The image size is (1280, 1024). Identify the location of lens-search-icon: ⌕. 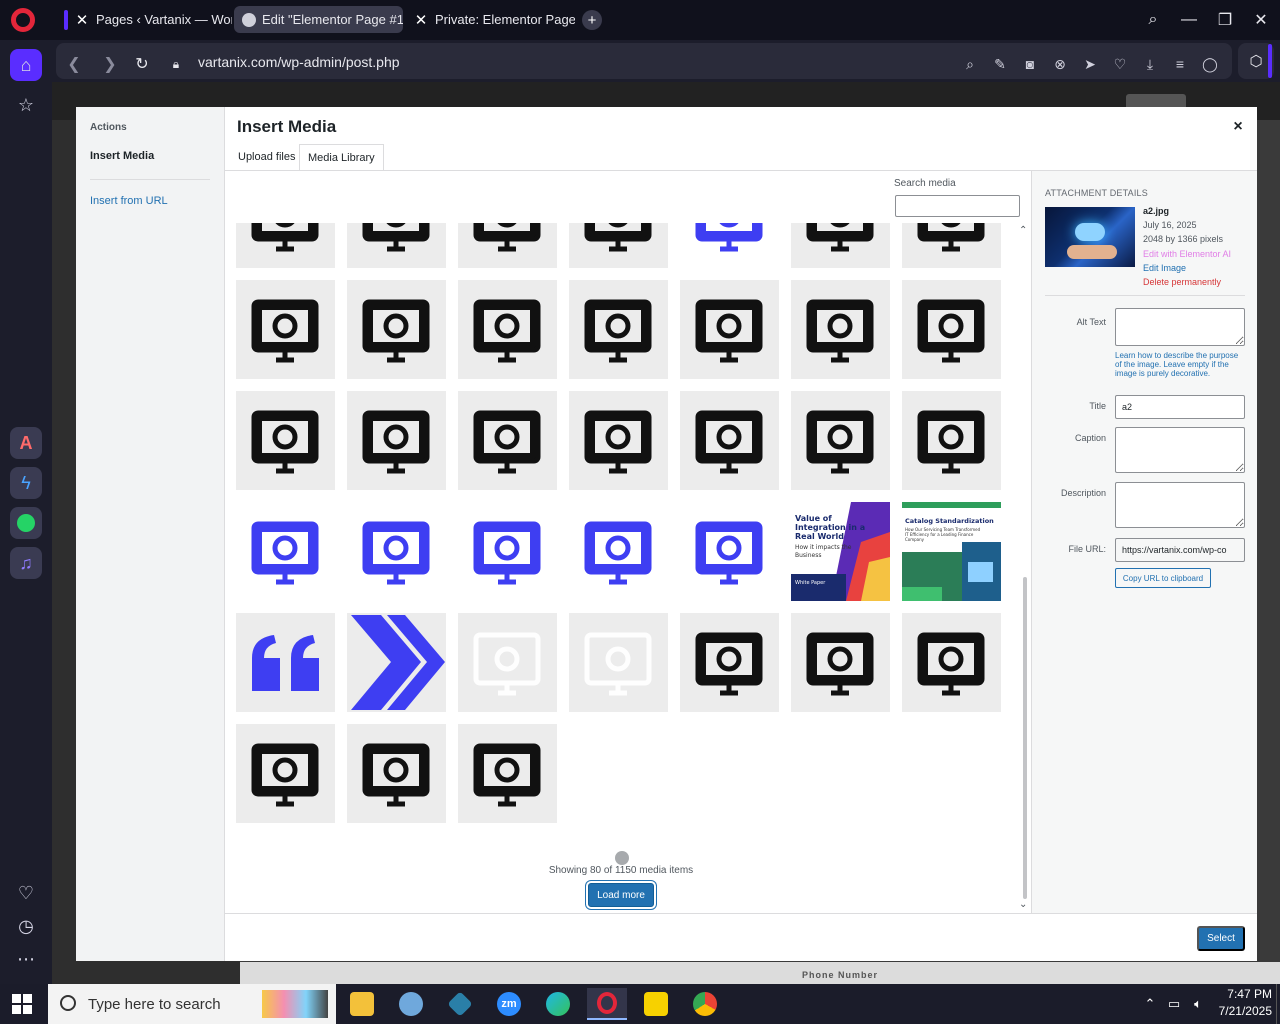
(970, 64).